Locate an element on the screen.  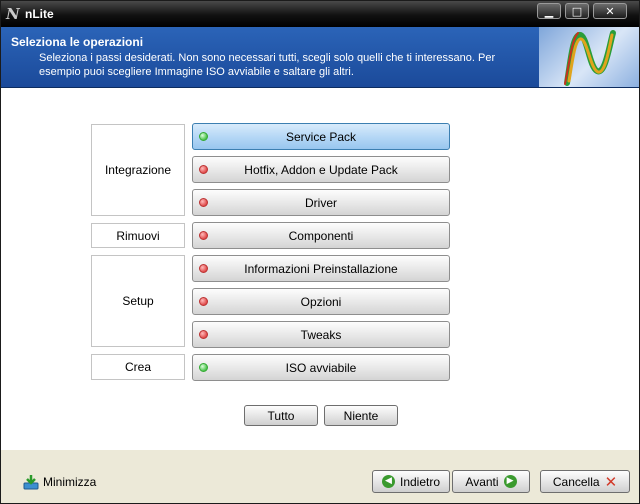
option-label: Tweaks is located at coordinates (321, 334).